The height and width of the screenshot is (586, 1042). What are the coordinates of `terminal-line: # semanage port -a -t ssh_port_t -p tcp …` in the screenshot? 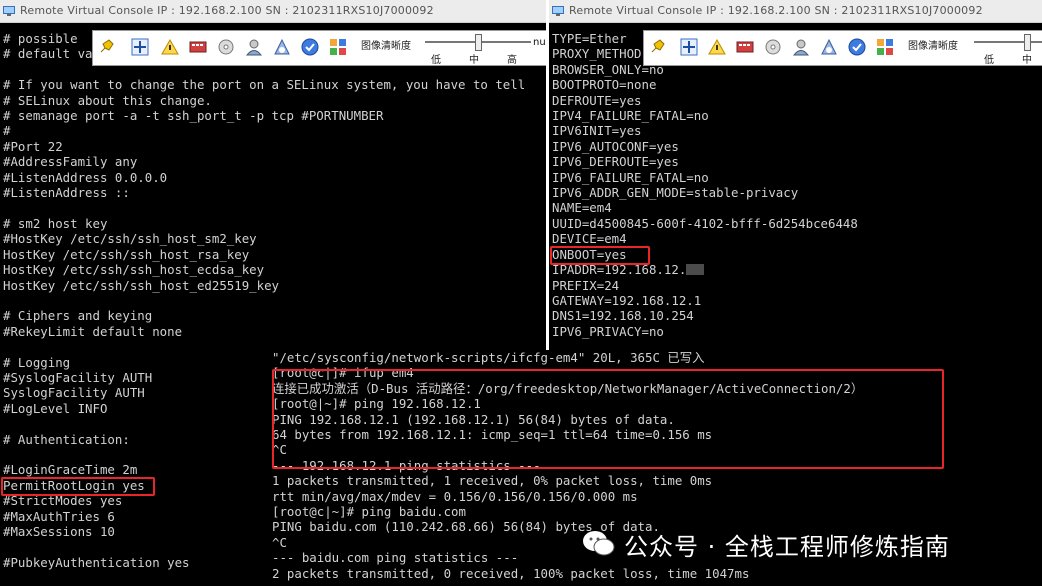 It's located at (193, 116).